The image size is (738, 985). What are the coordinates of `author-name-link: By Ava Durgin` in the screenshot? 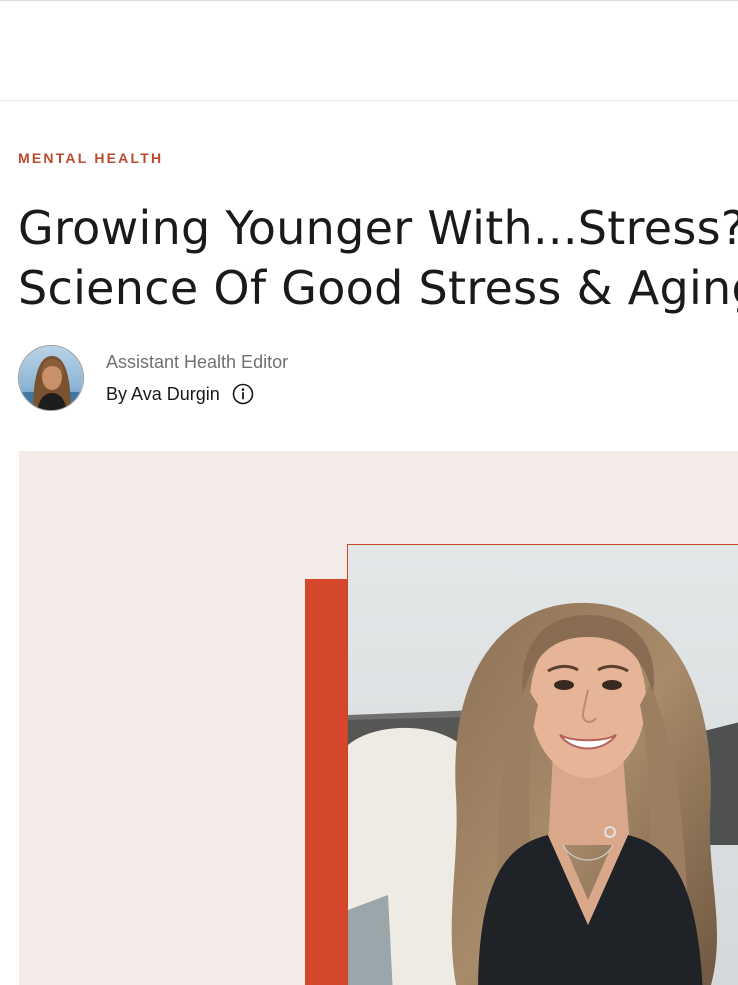 It's located at (163, 394).